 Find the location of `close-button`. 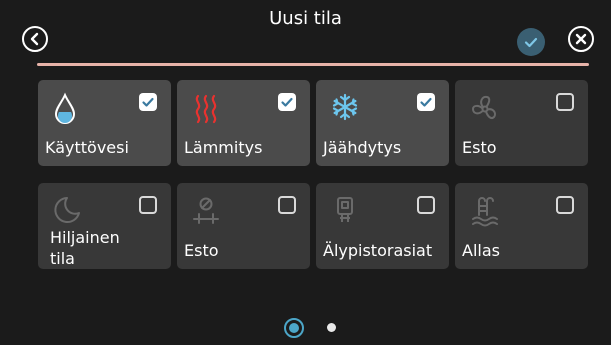

close-button is located at coordinates (581, 39).